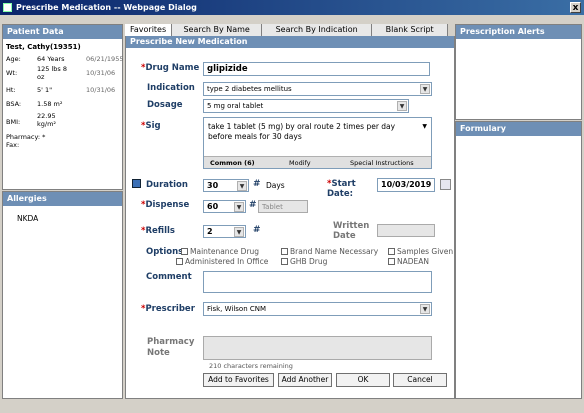  Describe the element at coordinates (382, 163) in the screenshot. I see `sig-special-link: Special Instructions` at that location.